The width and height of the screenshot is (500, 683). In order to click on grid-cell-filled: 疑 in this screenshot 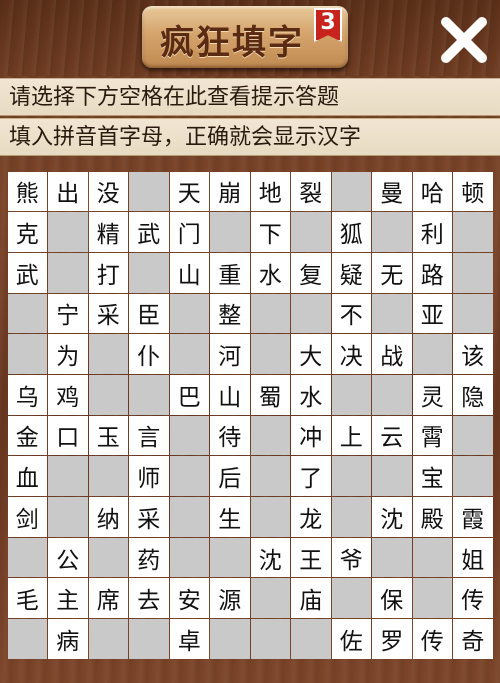, I will do `click(351, 272)`.